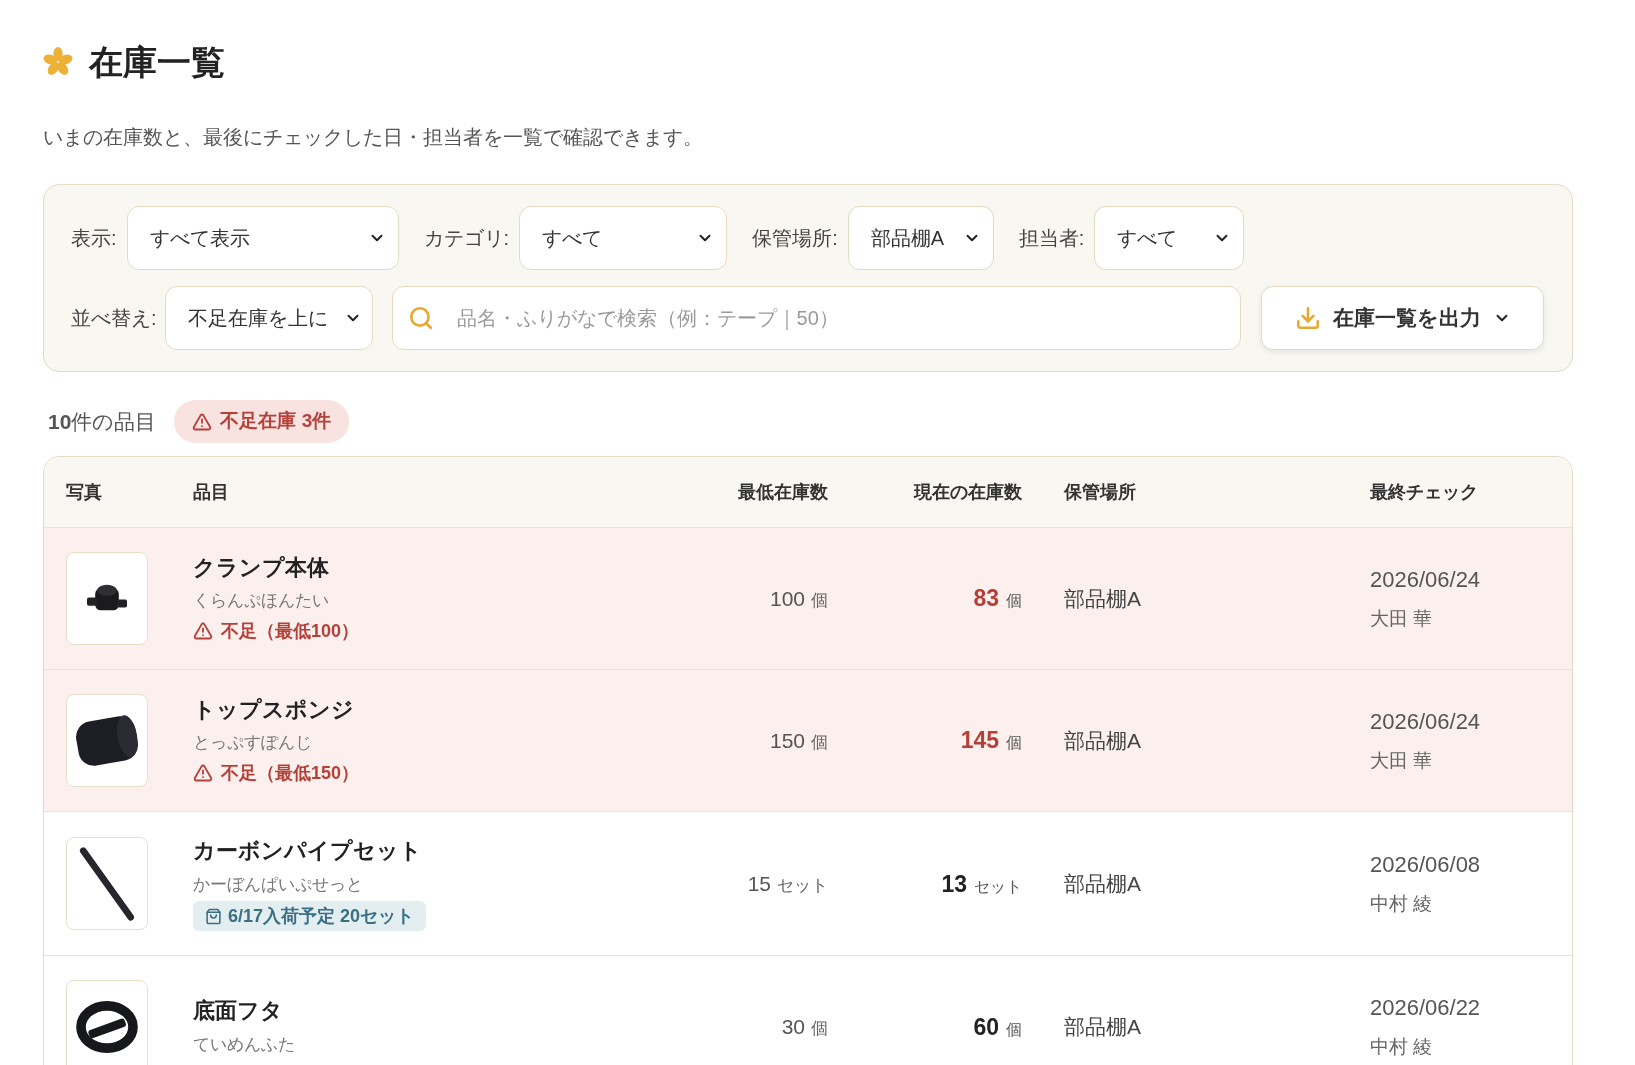 The image size is (1635, 1065). What do you see at coordinates (244, 1045) in the screenshot?
I see `item-reading: ていめんふた` at bounding box center [244, 1045].